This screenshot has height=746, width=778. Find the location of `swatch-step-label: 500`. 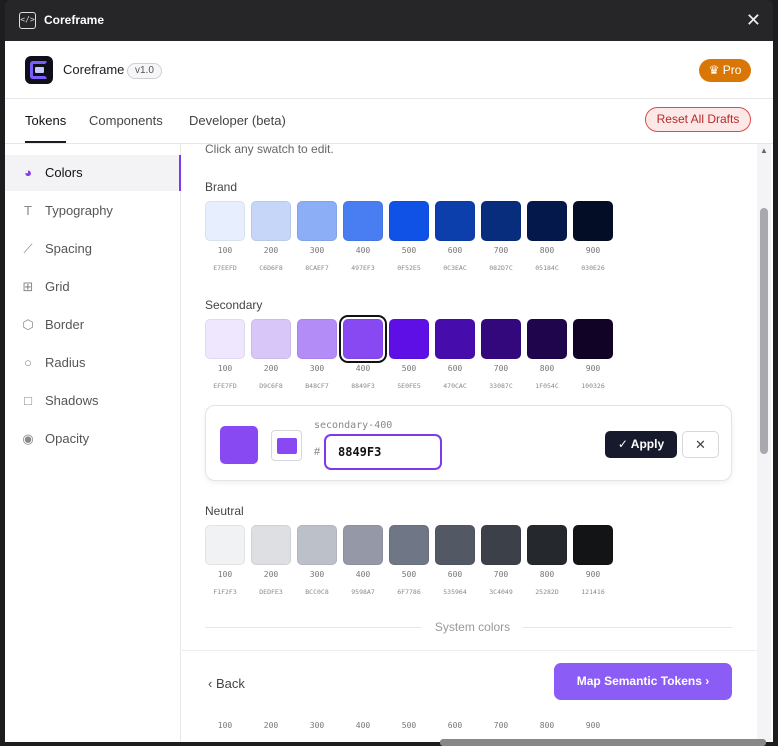

swatch-step-label: 500 is located at coordinates (409, 574).